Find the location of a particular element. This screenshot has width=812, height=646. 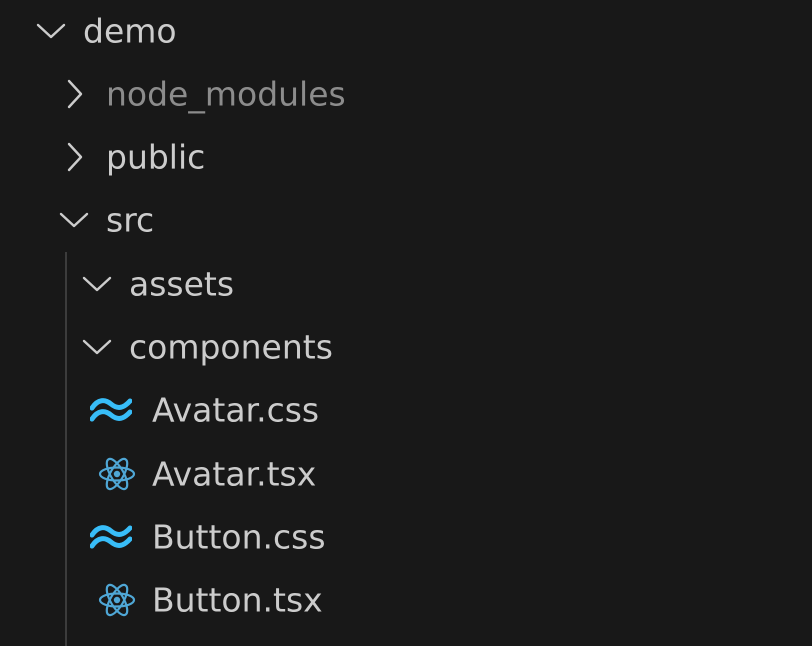

file-row-button-css: Button.css is located at coordinates (406, 537).